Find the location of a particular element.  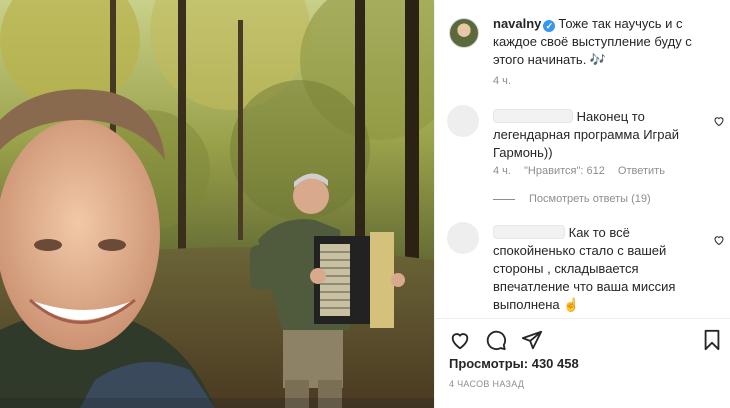

author-avatar is located at coordinates (464, 33).